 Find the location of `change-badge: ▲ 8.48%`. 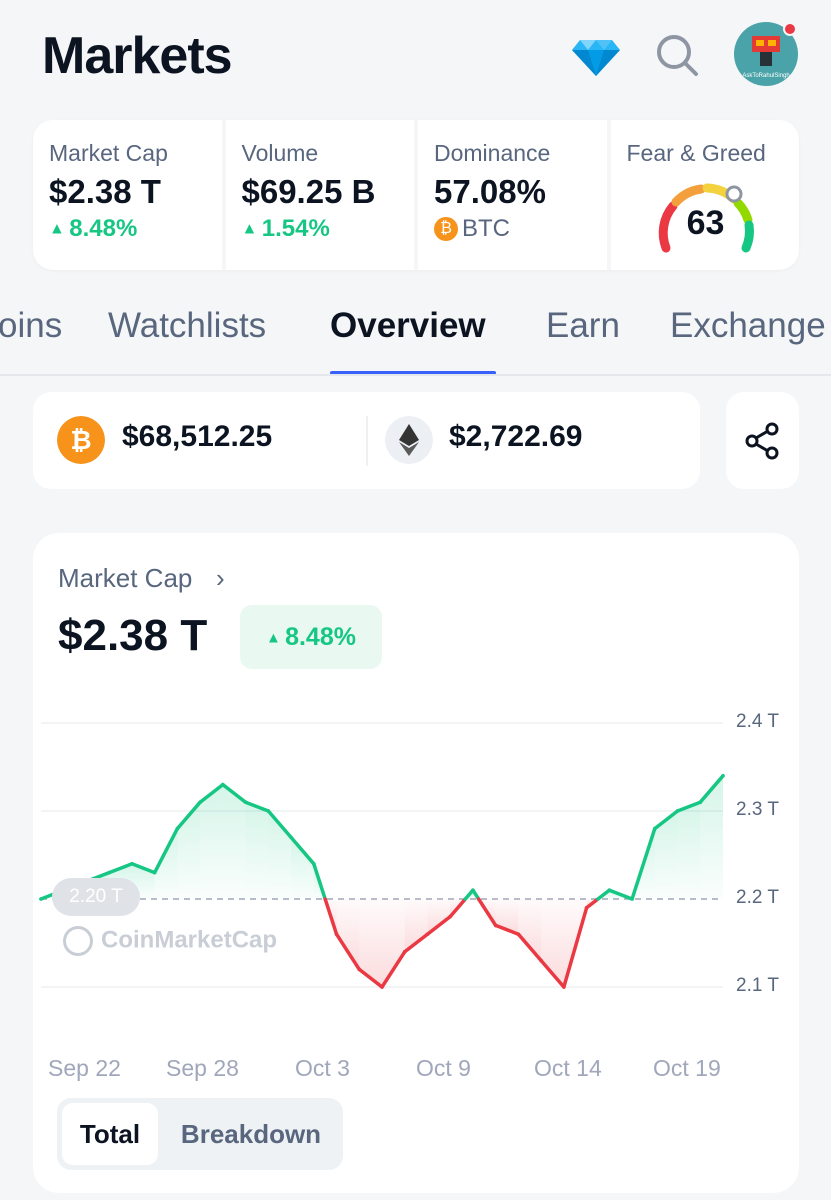

change-badge: ▲ 8.48% is located at coordinates (311, 637).